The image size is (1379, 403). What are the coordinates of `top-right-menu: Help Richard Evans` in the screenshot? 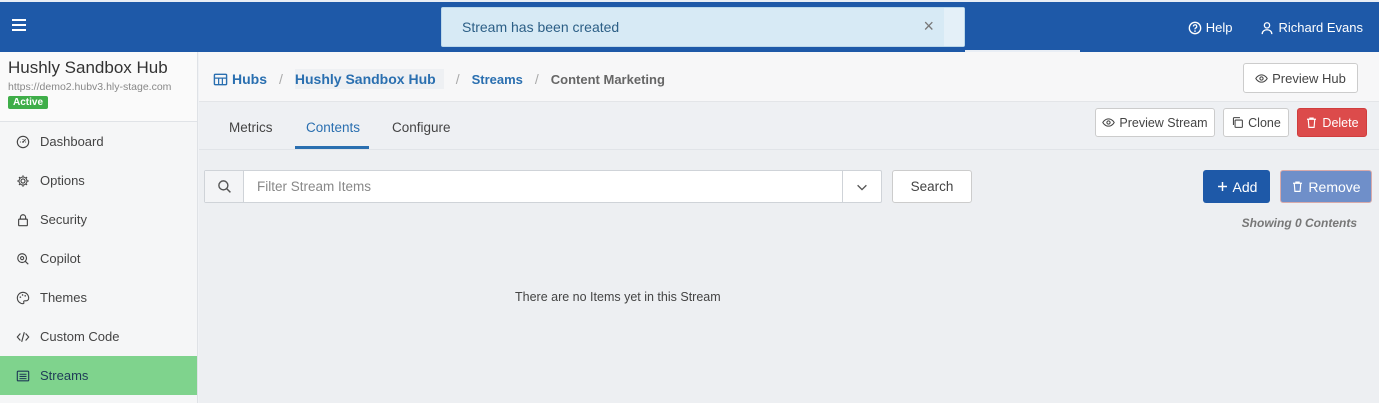 It's located at (1275, 27).